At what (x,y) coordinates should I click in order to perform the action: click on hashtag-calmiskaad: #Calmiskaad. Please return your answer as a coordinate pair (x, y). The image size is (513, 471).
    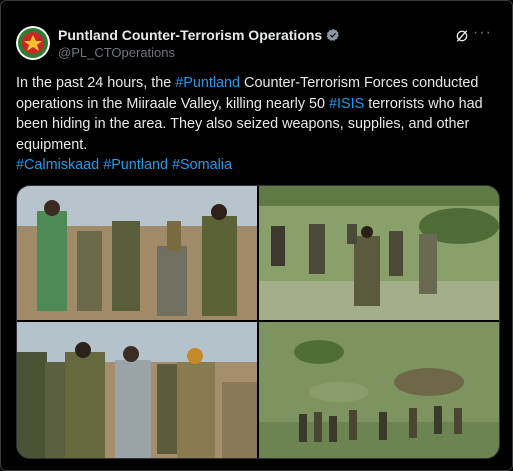
    Looking at the image, I should click on (57, 165).